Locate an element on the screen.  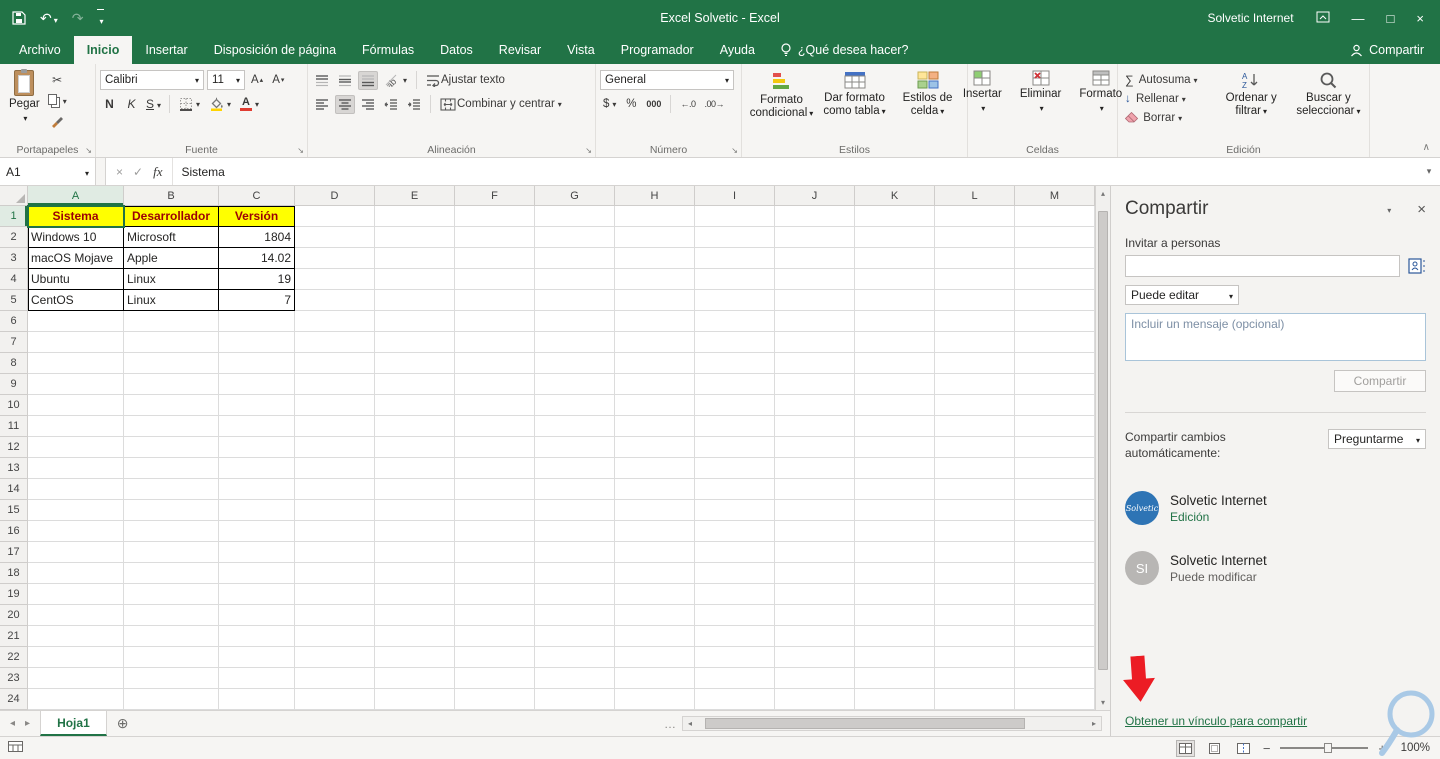
cell-C12 is located at coordinates (257, 447).